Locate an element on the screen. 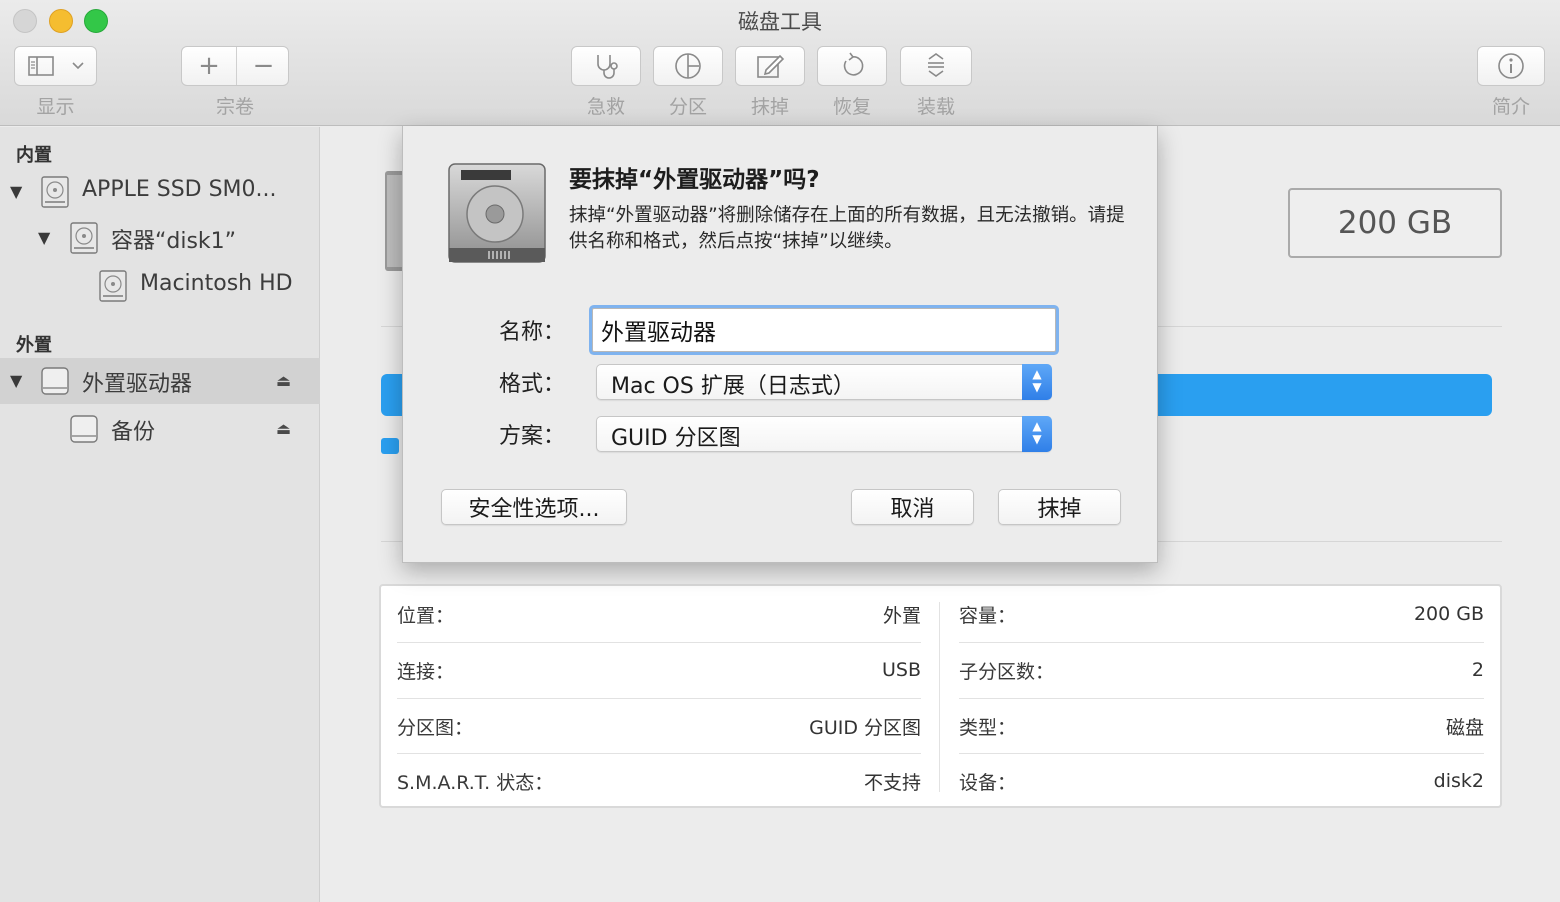 Image resolution: width=1560 pixels, height=902 pixels. container-icon is located at coordinates (84, 238).